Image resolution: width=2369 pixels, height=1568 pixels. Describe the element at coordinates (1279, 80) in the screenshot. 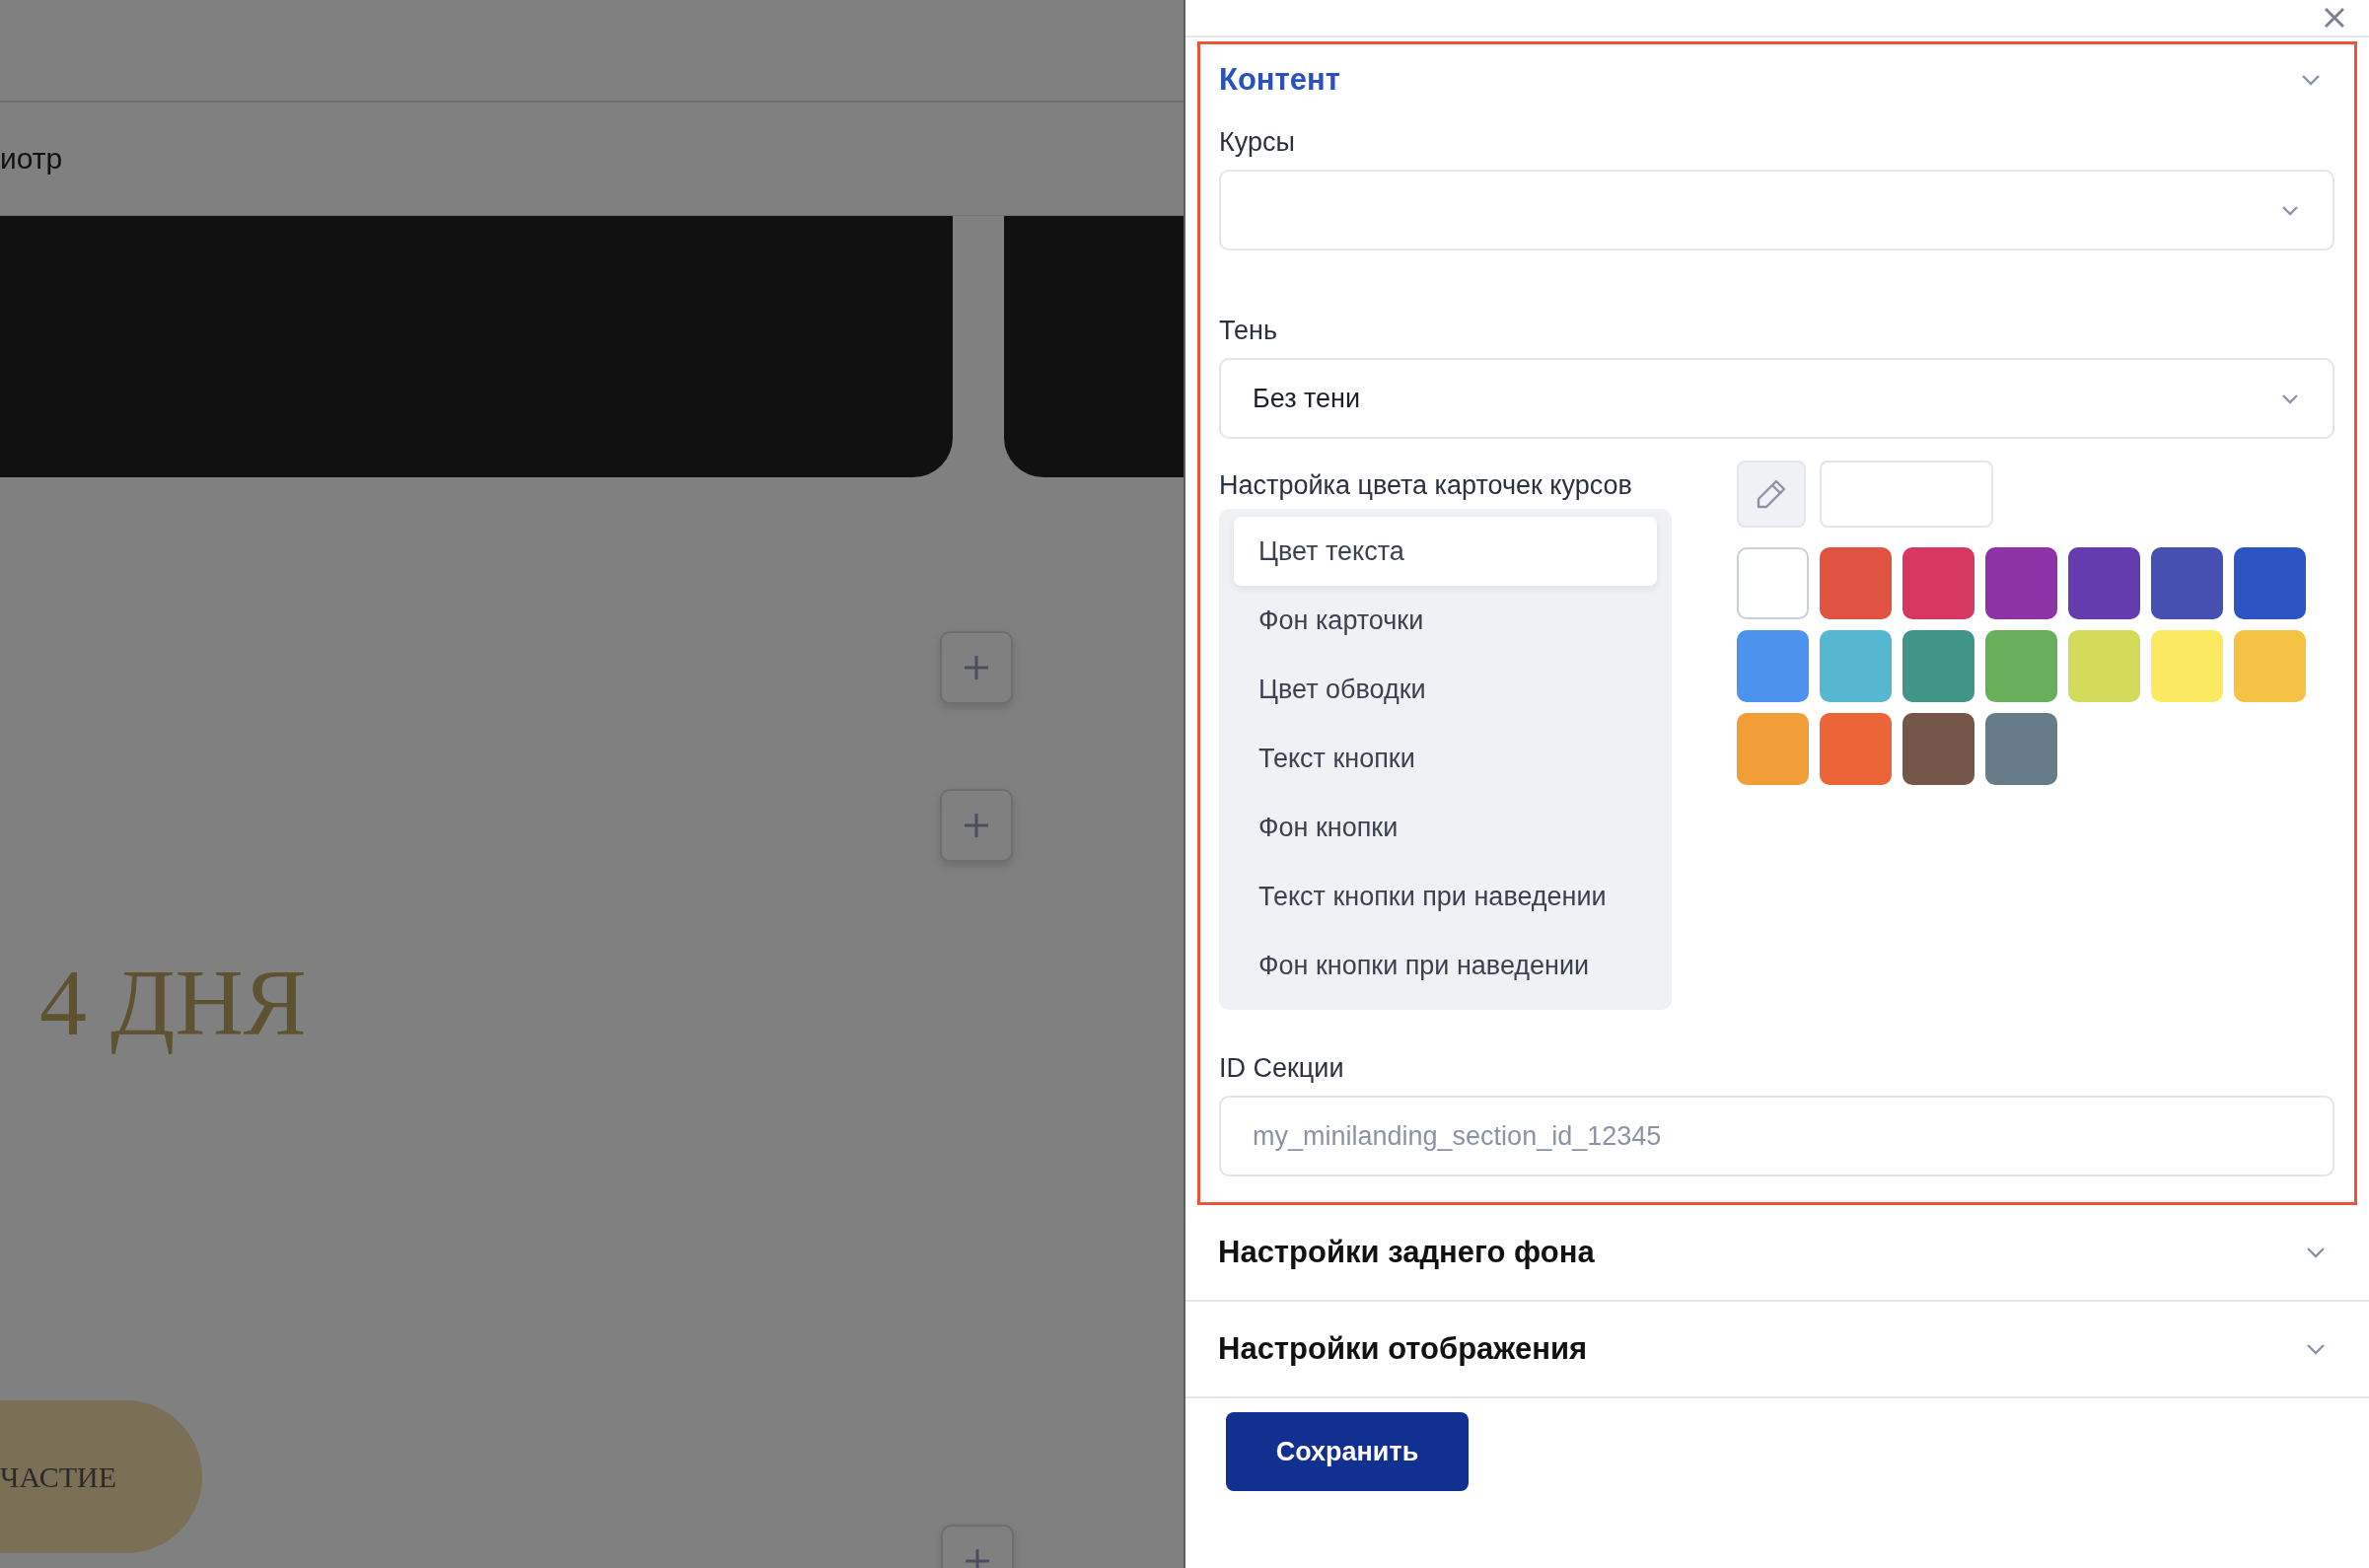

I see `section-title: Контент` at that location.